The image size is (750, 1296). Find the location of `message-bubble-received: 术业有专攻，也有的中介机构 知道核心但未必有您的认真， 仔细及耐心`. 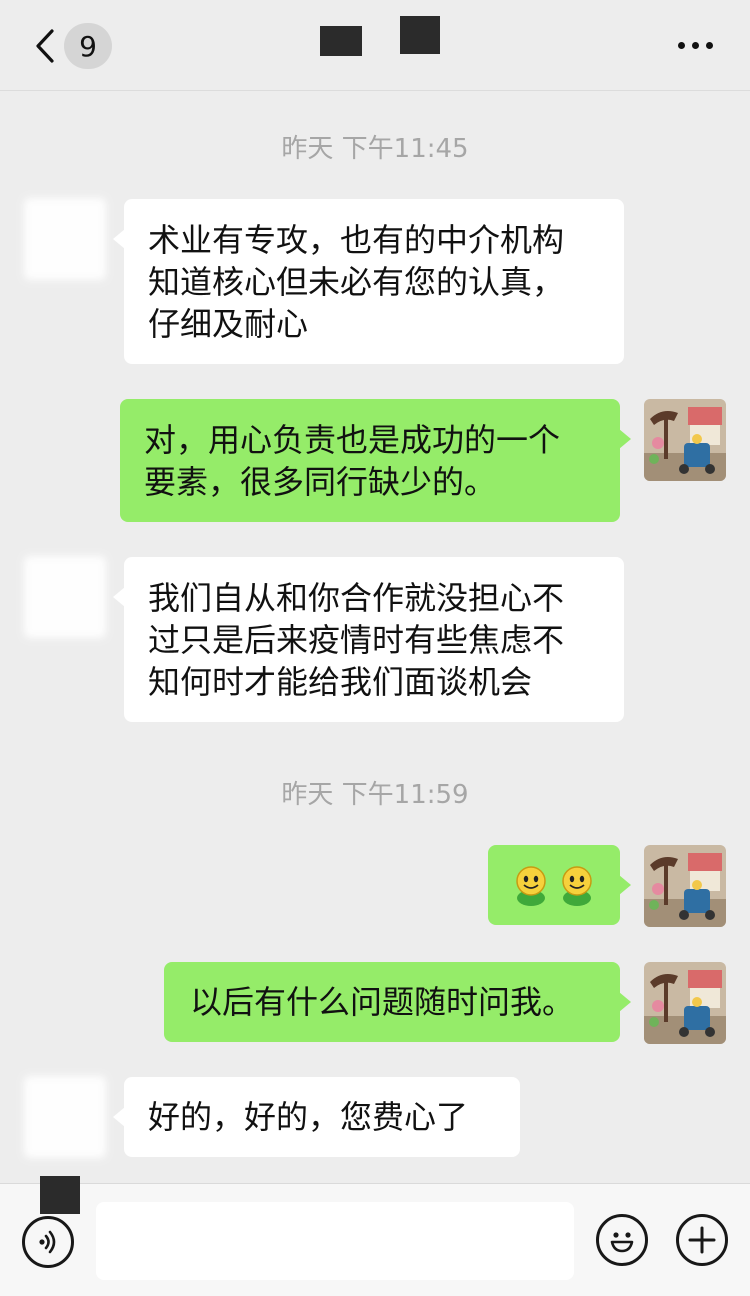

message-bubble-received: 术业有专攻，也有的中介机构 知道核心但未必有您的认真， 仔细及耐心 is located at coordinates (368, 281).